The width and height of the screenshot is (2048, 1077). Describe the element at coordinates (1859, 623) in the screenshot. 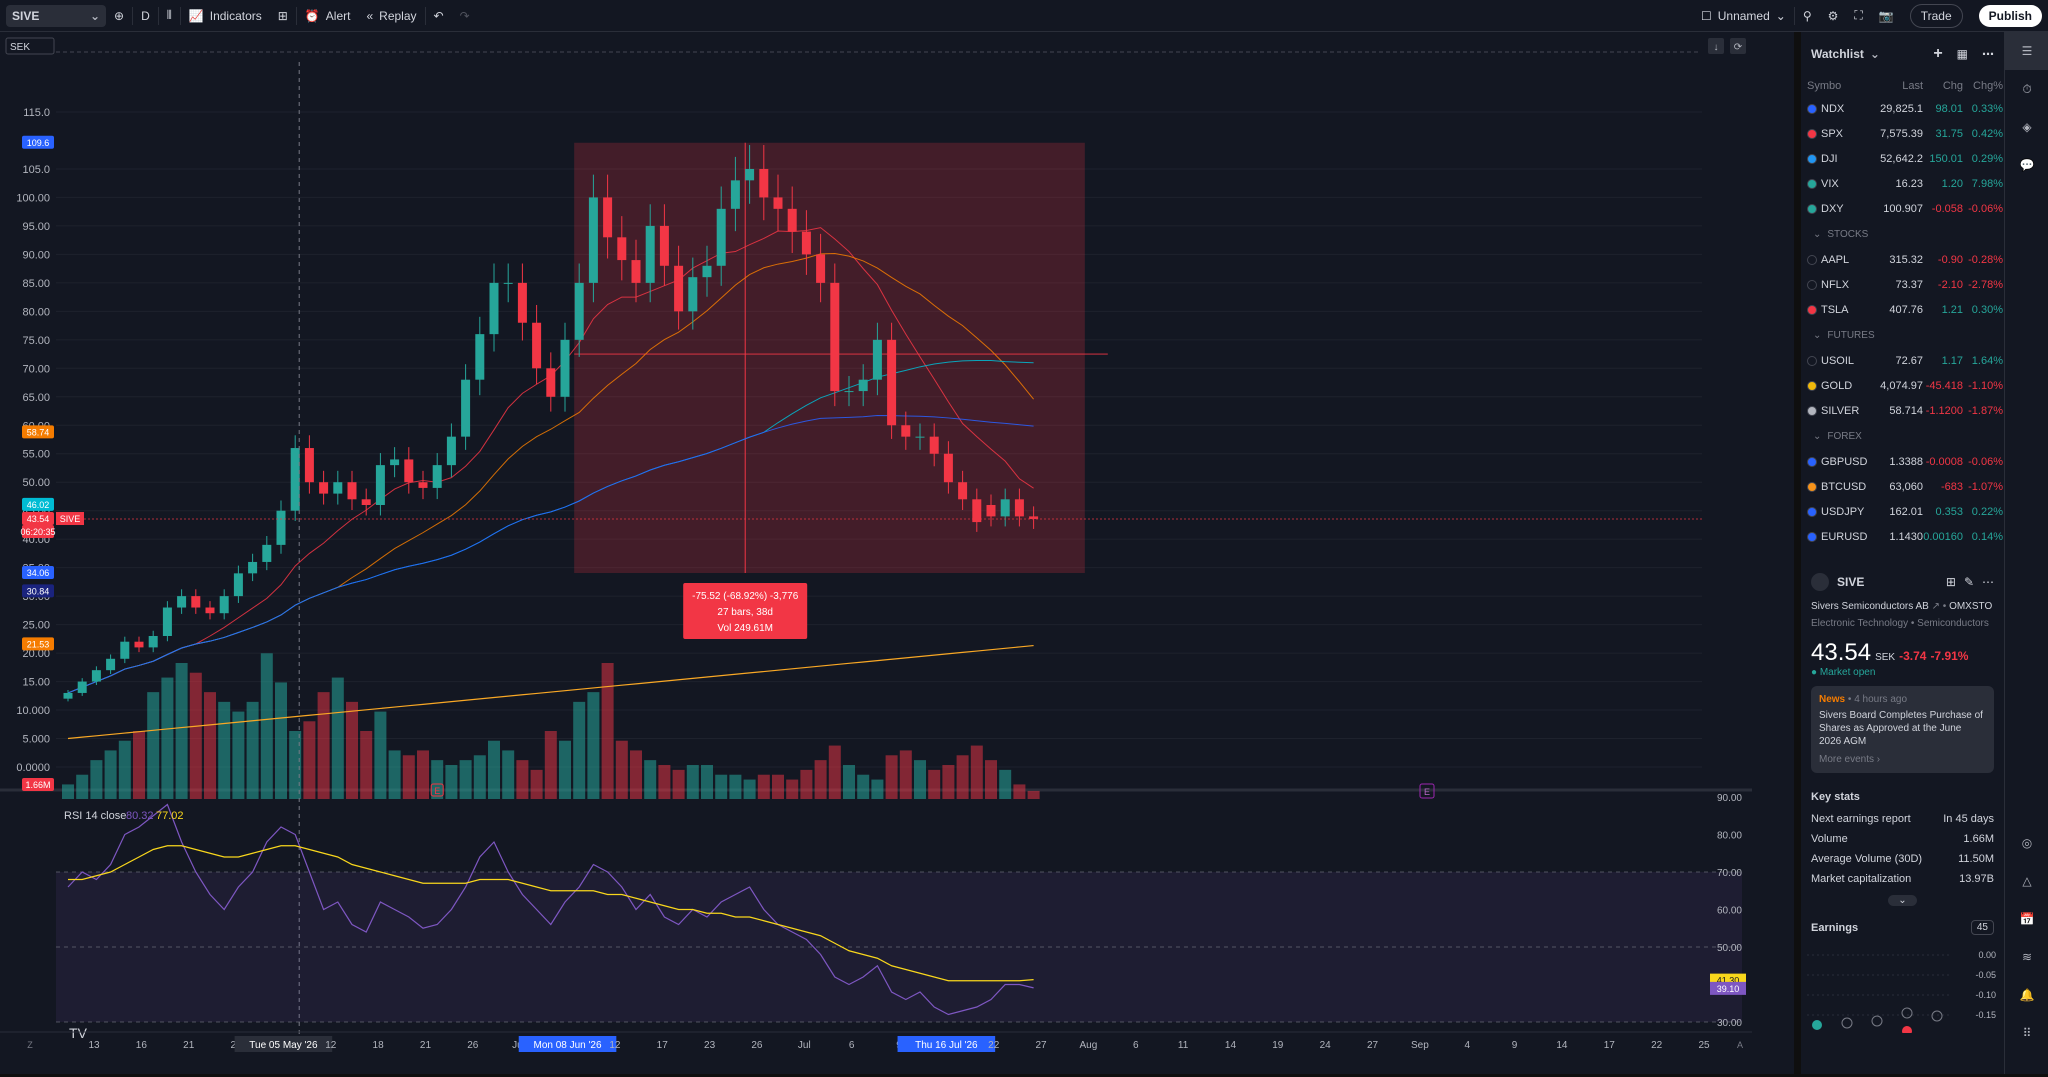

I see `sector: Electronic Technology` at that location.